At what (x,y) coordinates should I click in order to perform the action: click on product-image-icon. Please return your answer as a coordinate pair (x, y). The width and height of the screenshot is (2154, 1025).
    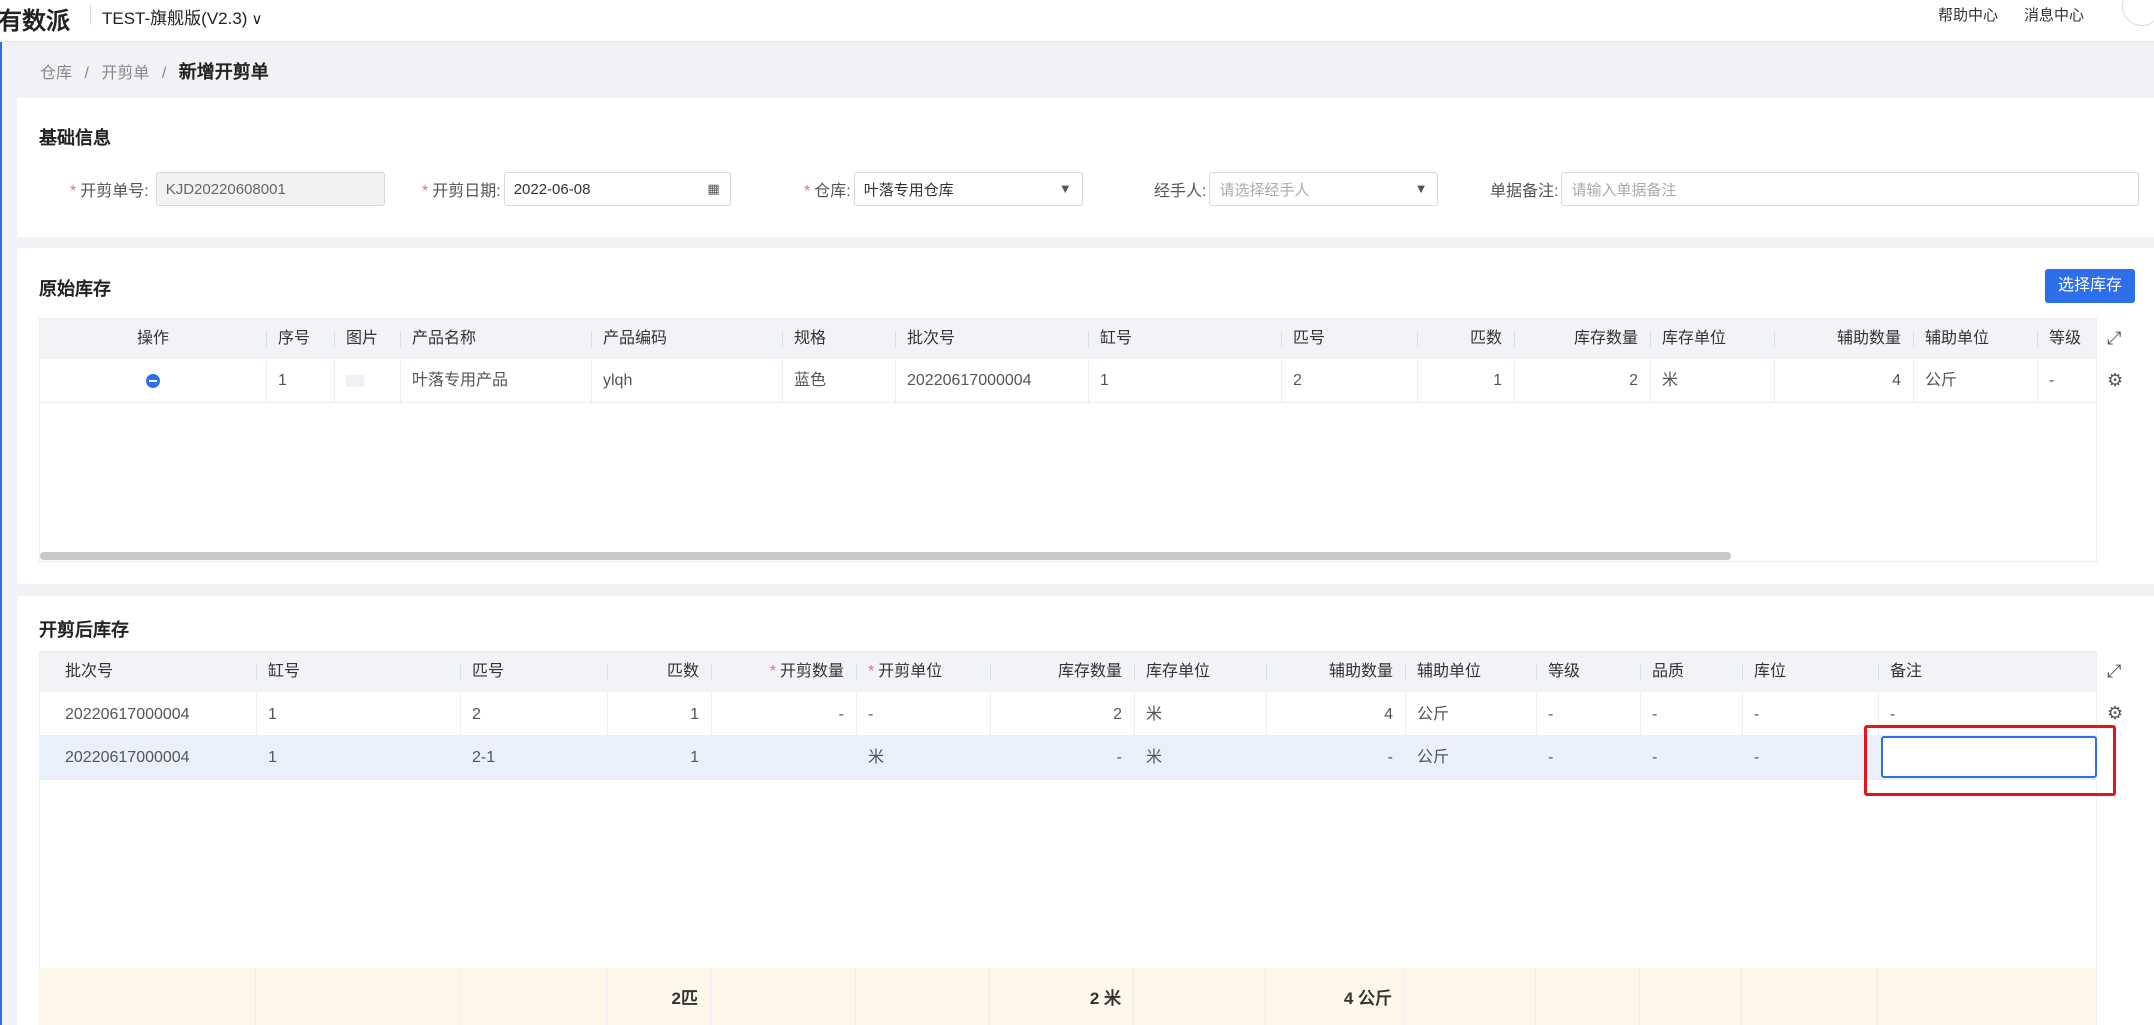
    Looking at the image, I should click on (355, 380).